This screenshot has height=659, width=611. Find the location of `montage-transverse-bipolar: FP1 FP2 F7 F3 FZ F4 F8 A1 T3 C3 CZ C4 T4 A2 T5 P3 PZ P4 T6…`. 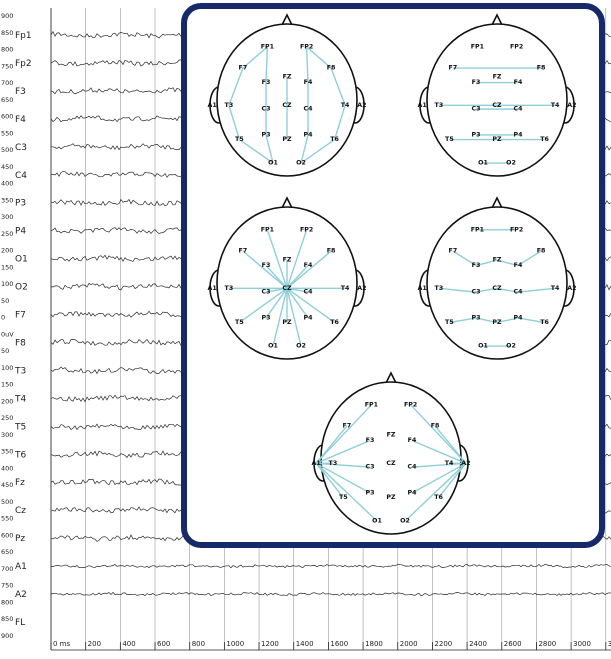

montage-transverse-bipolar: FP1 FP2 F7 F3 FZ F4 F8 A1 T3 C3 CZ C4 T4 A2 T5 P3 PZ P4 T6… is located at coordinates (497, 95).